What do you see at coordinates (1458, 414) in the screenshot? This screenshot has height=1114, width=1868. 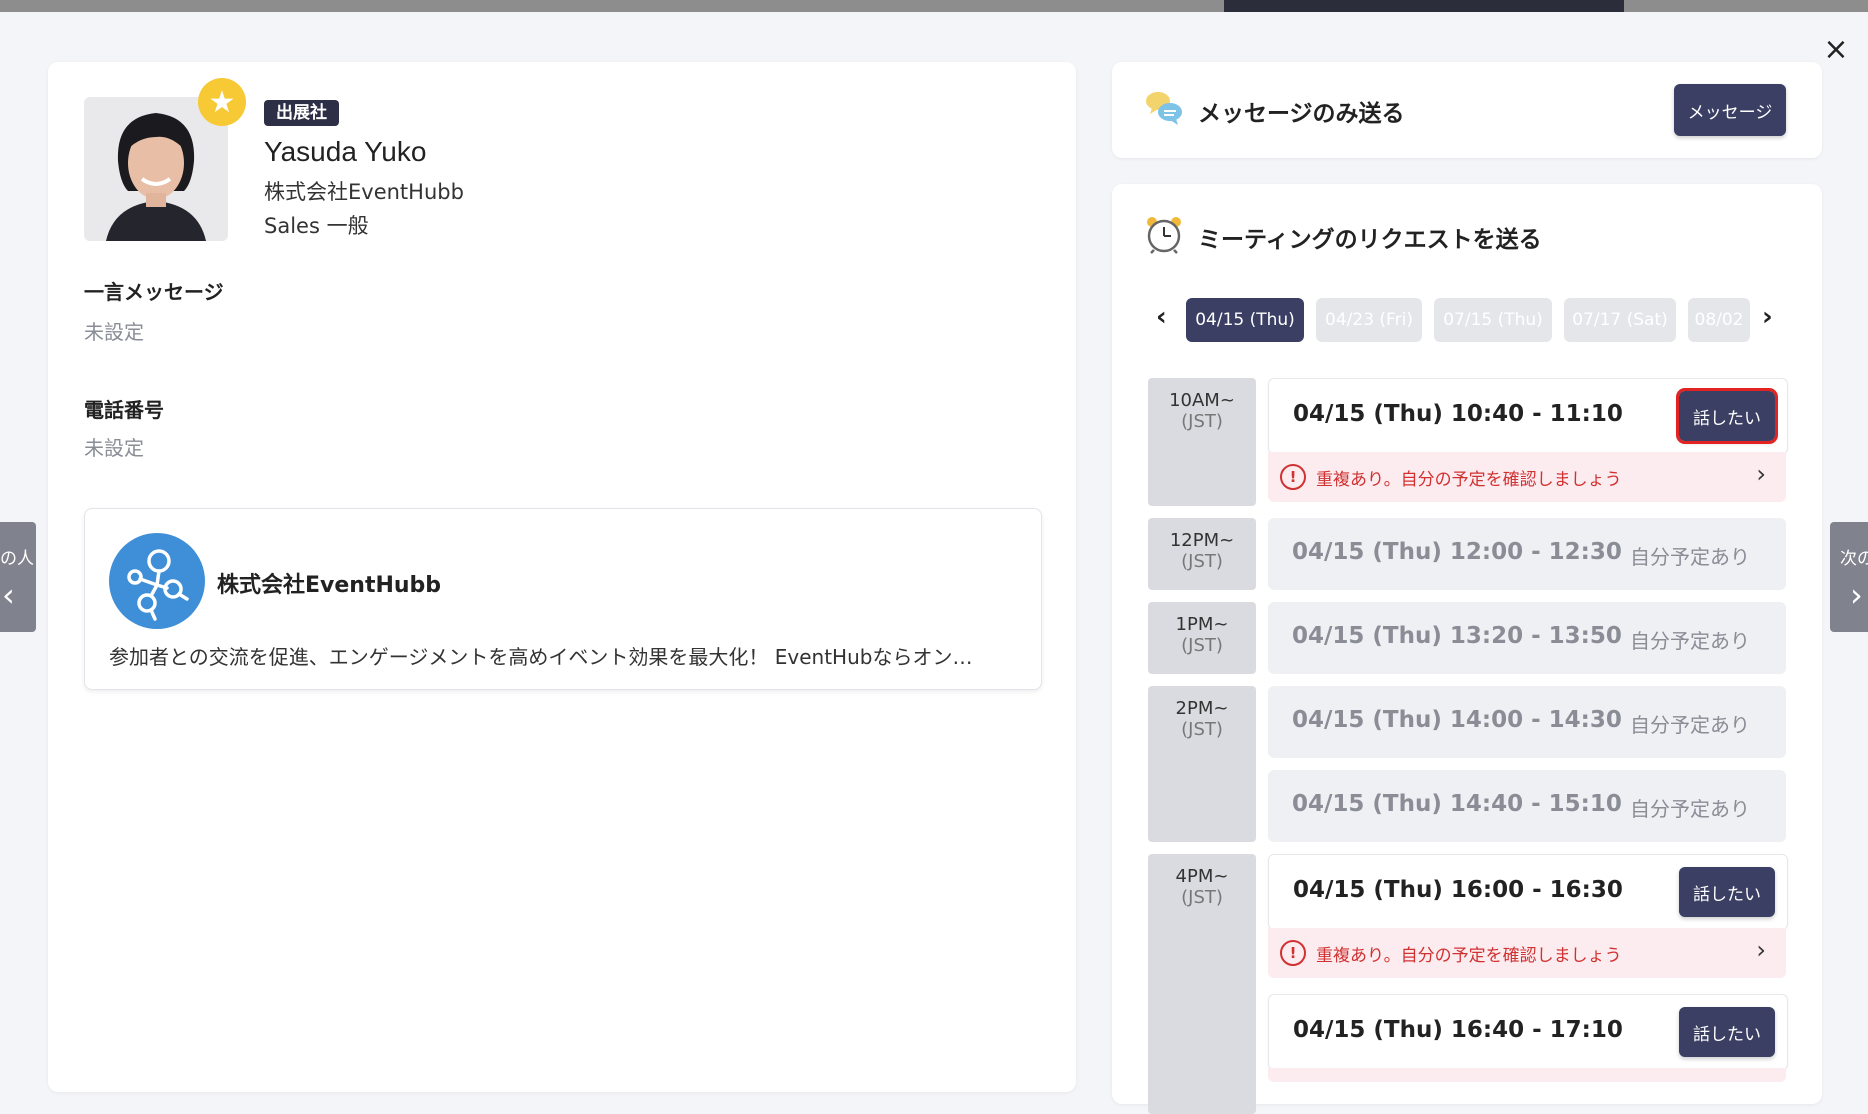 I see `slot-time: 04/15 (Thu) 10:40 - 11:10` at bounding box center [1458, 414].